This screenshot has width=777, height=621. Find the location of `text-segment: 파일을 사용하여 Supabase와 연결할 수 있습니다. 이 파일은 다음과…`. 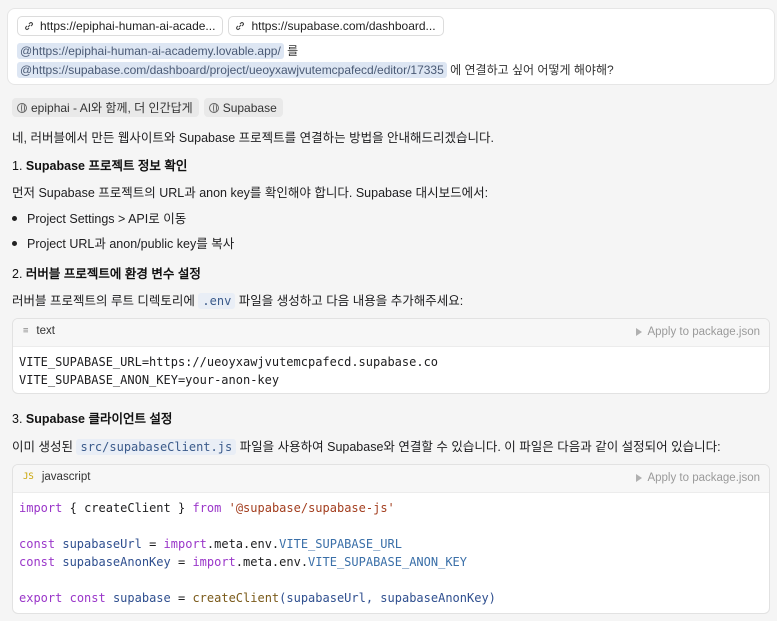

text-segment: 파일을 사용하여 Supabase와 연결할 수 있습니다. 이 파일은 다음과… is located at coordinates (480, 447).